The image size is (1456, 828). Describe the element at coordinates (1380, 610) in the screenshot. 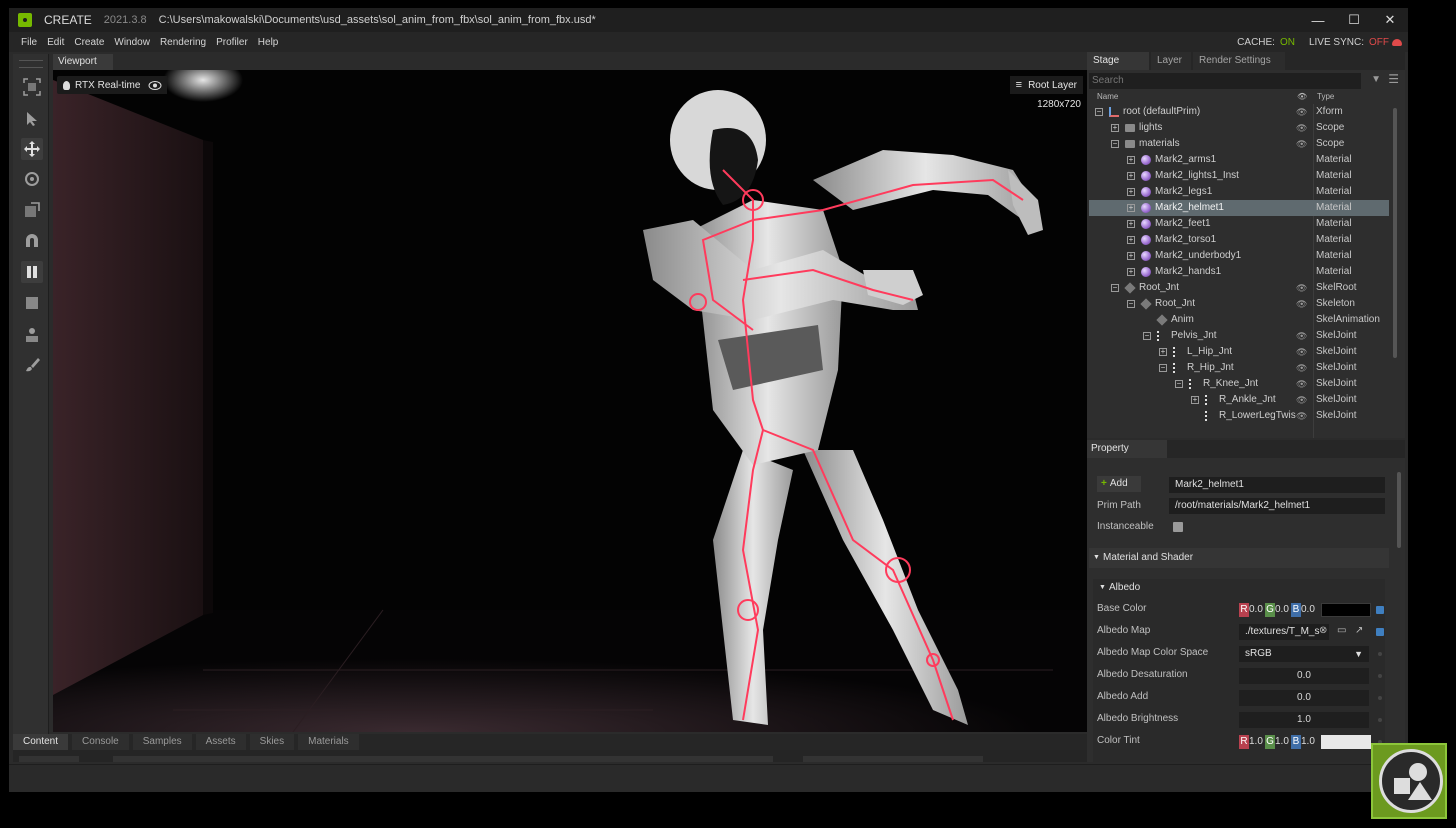

I see `base-color-reset-icon` at that location.